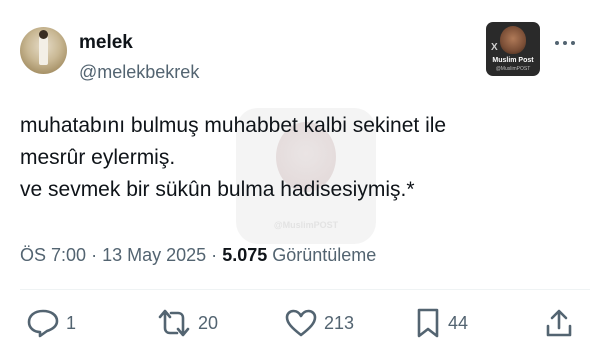 The width and height of the screenshot is (610, 359). Describe the element at coordinates (494, 47) in the screenshot. I see `x-logo-icon: X` at that location.